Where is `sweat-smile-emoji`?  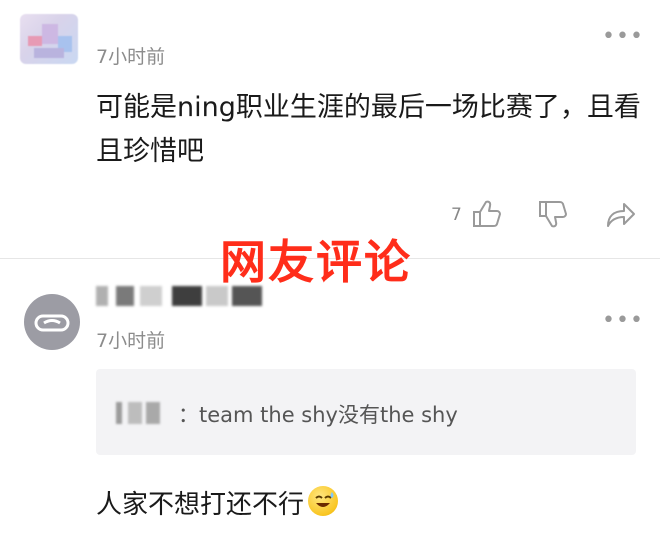
sweat-smile-emoji is located at coordinates (323, 501).